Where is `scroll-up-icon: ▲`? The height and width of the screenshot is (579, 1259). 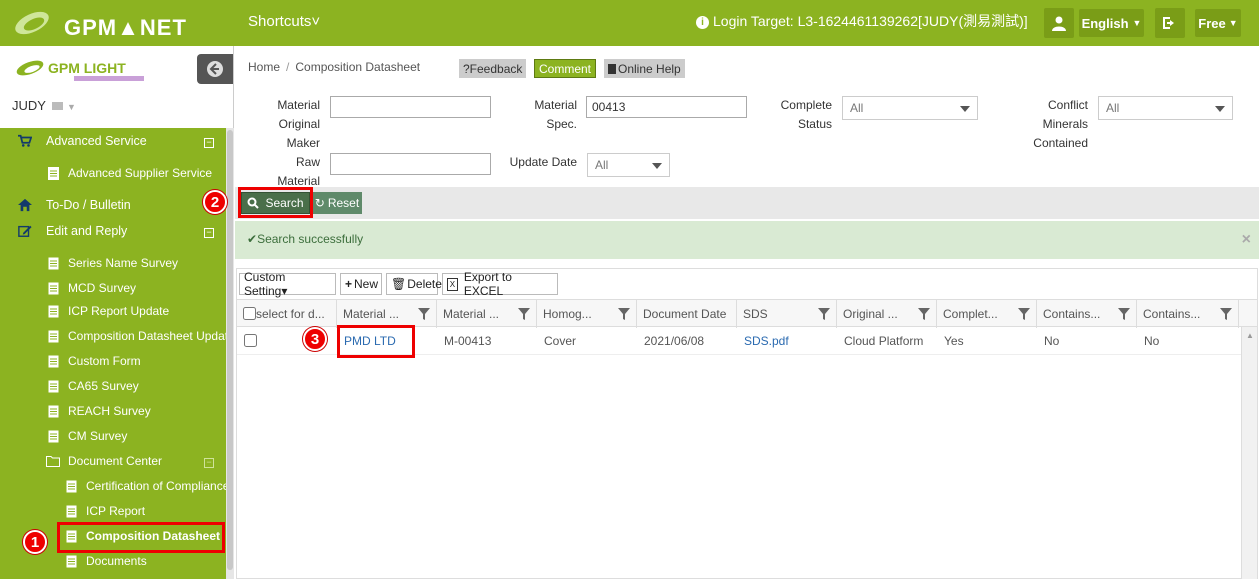 scroll-up-icon: ▲ is located at coordinates (1250, 335).